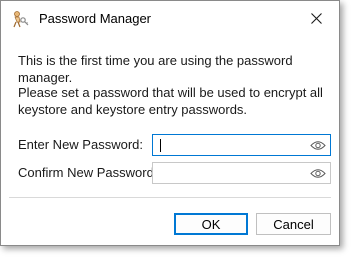  I want to click on window-title: Password Manager, so click(95, 18).